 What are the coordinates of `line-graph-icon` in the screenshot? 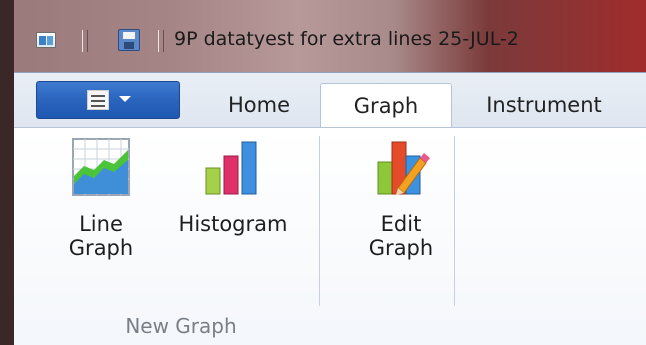 It's located at (101, 167).